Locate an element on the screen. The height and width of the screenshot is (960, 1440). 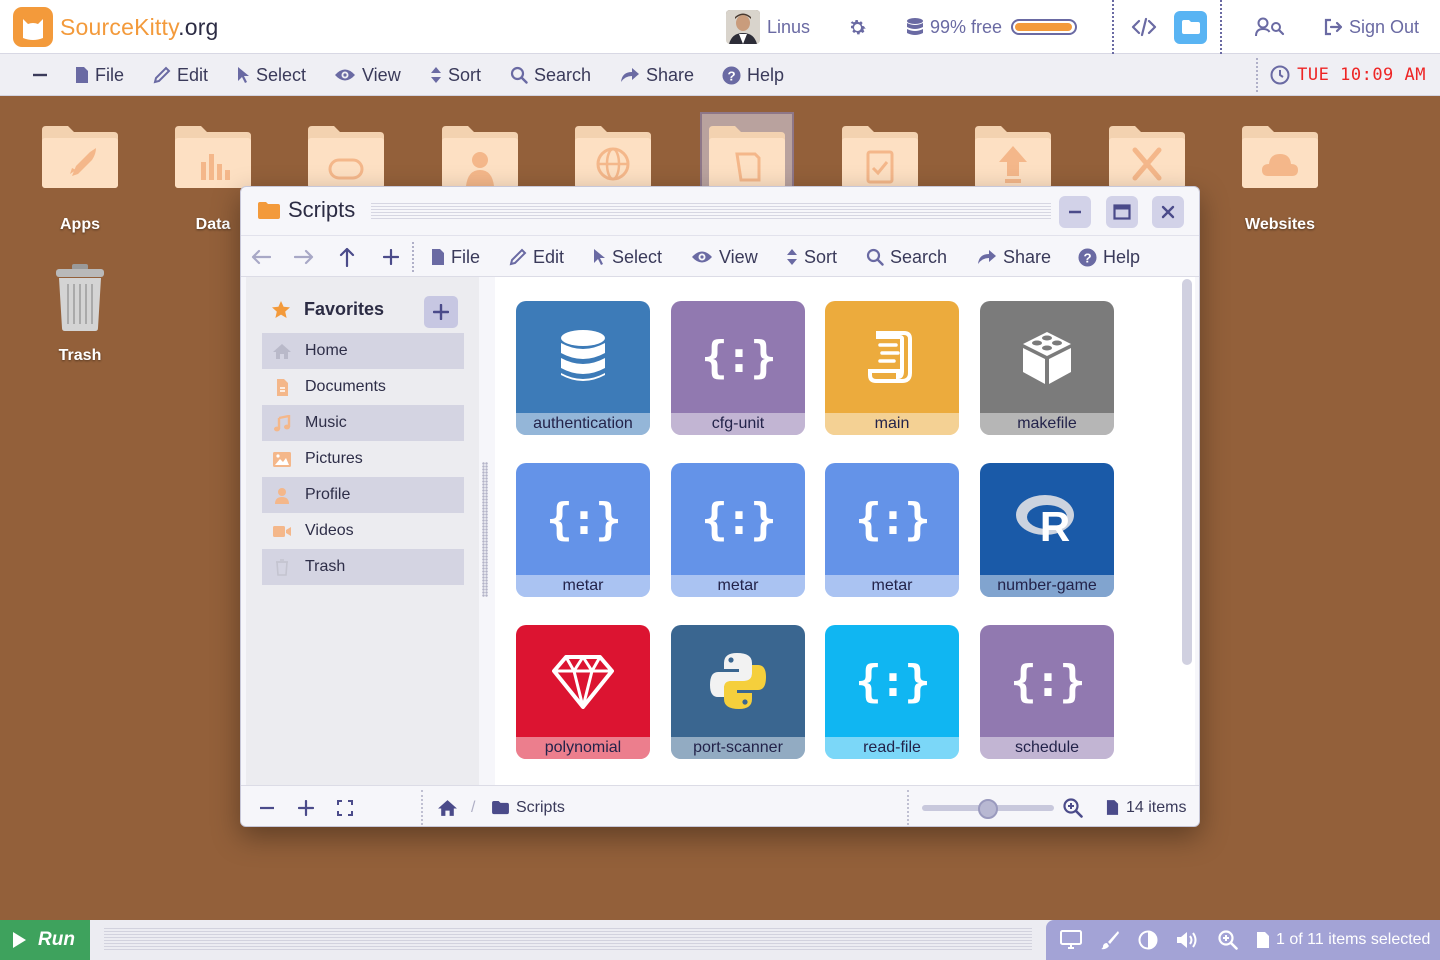
r-lang-icon: R is located at coordinates (1047, 519).